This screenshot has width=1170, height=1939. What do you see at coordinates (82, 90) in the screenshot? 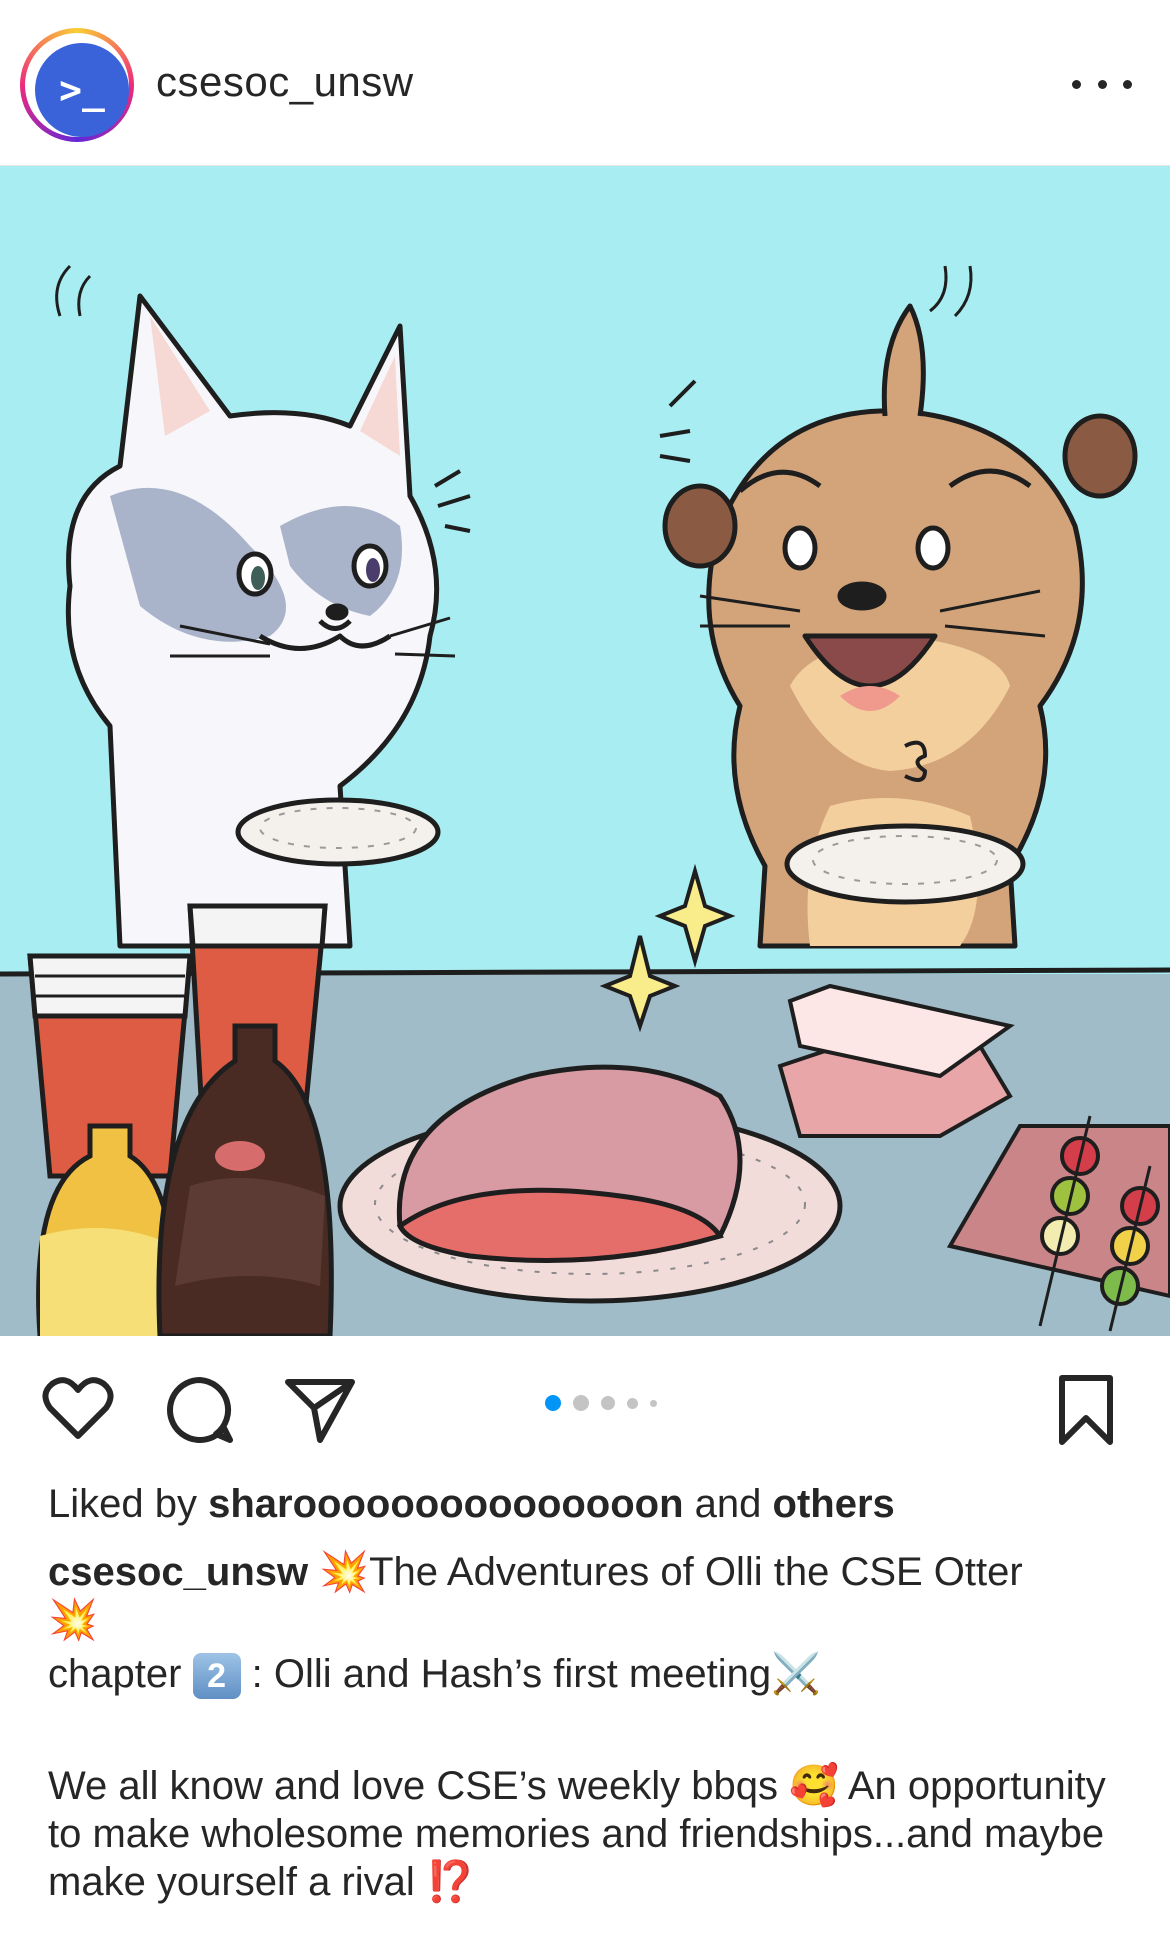
I see `avatar: >_` at bounding box center [82, 90].